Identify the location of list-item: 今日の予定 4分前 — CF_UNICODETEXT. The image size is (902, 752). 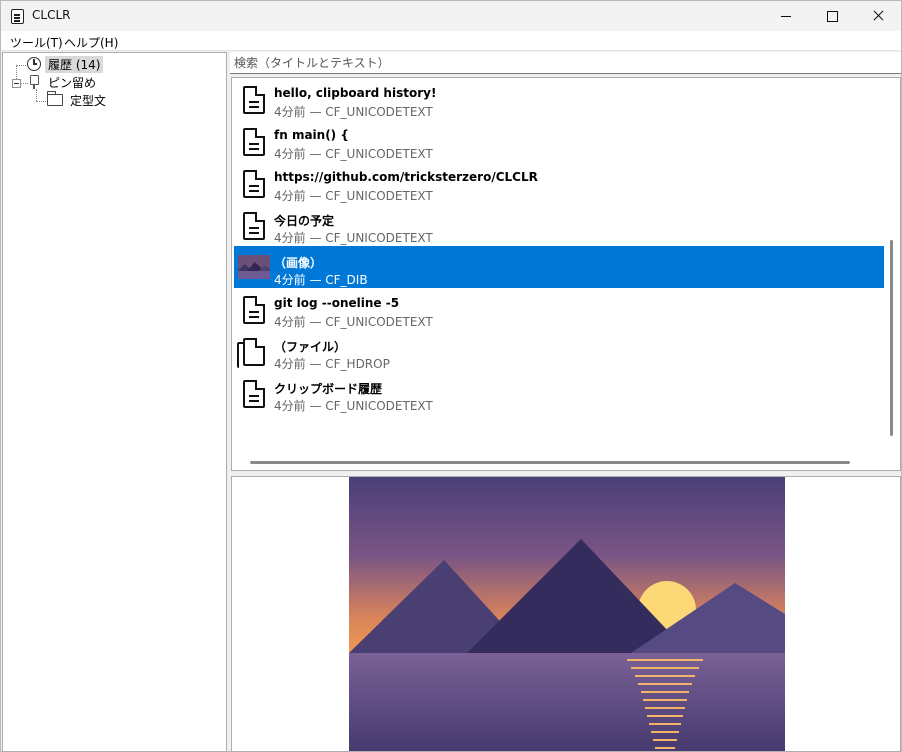
(559, 225).